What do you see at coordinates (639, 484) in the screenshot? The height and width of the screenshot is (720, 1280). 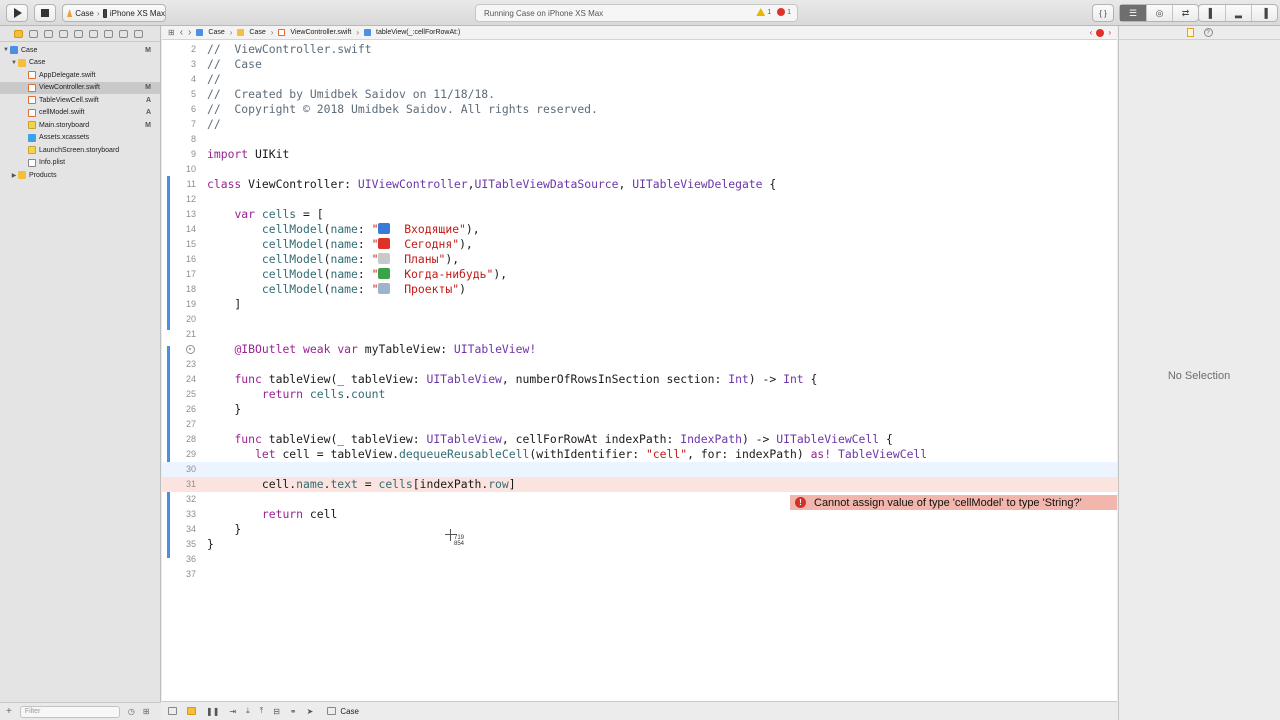 I see `code-line: 31 cell.name.text = cells[indexPath.row]` at bounding box center [639, 484].